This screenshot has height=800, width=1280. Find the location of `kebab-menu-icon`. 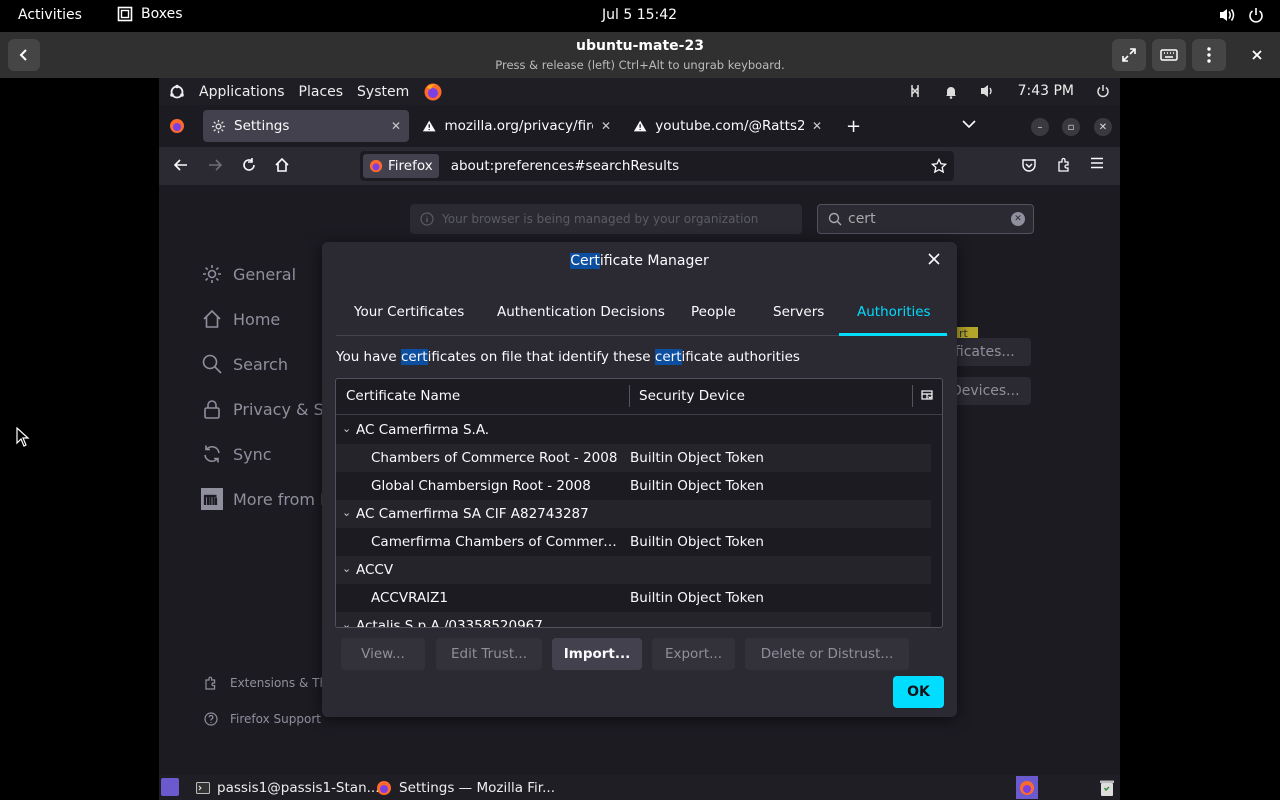

kebab-menu-icon is located at coordinates (1209, 55).